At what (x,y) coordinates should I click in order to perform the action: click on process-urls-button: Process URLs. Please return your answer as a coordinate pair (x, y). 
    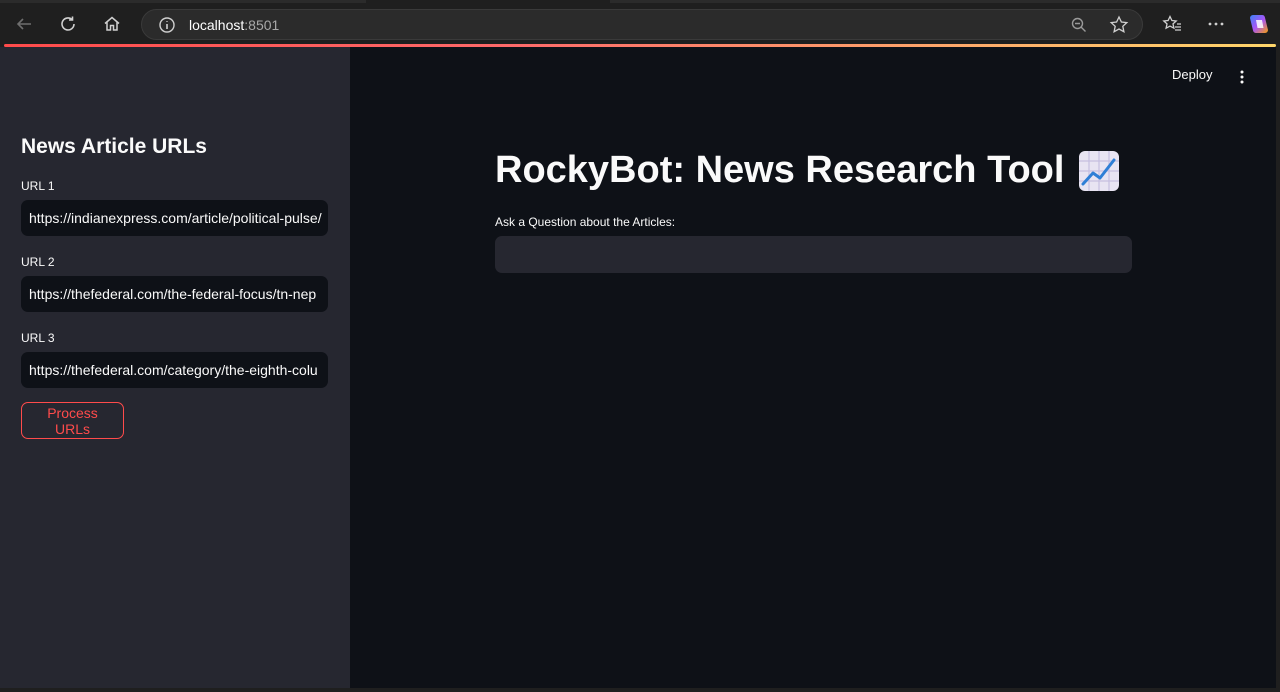
    Looking at the image, I should click on (72, 420).